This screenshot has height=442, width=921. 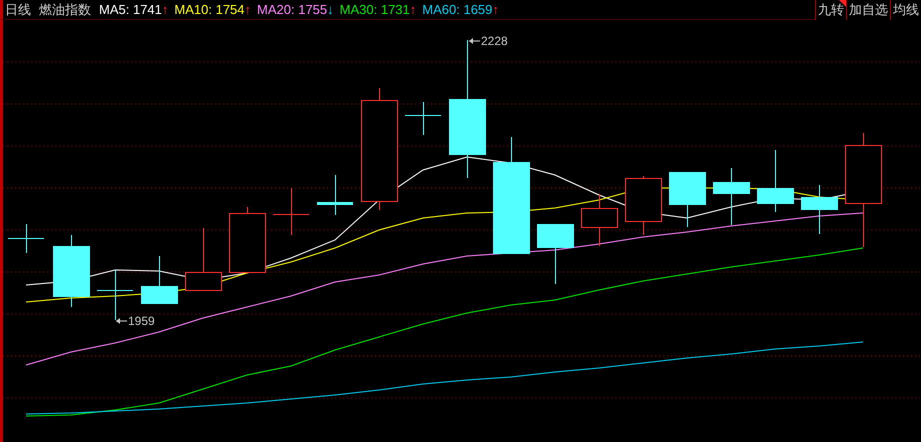 I want to click on period-label: 日线, so click(x=18, y=10).